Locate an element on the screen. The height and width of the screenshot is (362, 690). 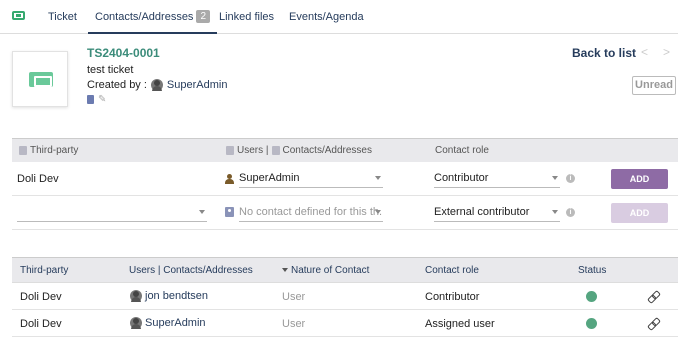
header-contact-role-label: Contact role is located at coordinates (462, 150).